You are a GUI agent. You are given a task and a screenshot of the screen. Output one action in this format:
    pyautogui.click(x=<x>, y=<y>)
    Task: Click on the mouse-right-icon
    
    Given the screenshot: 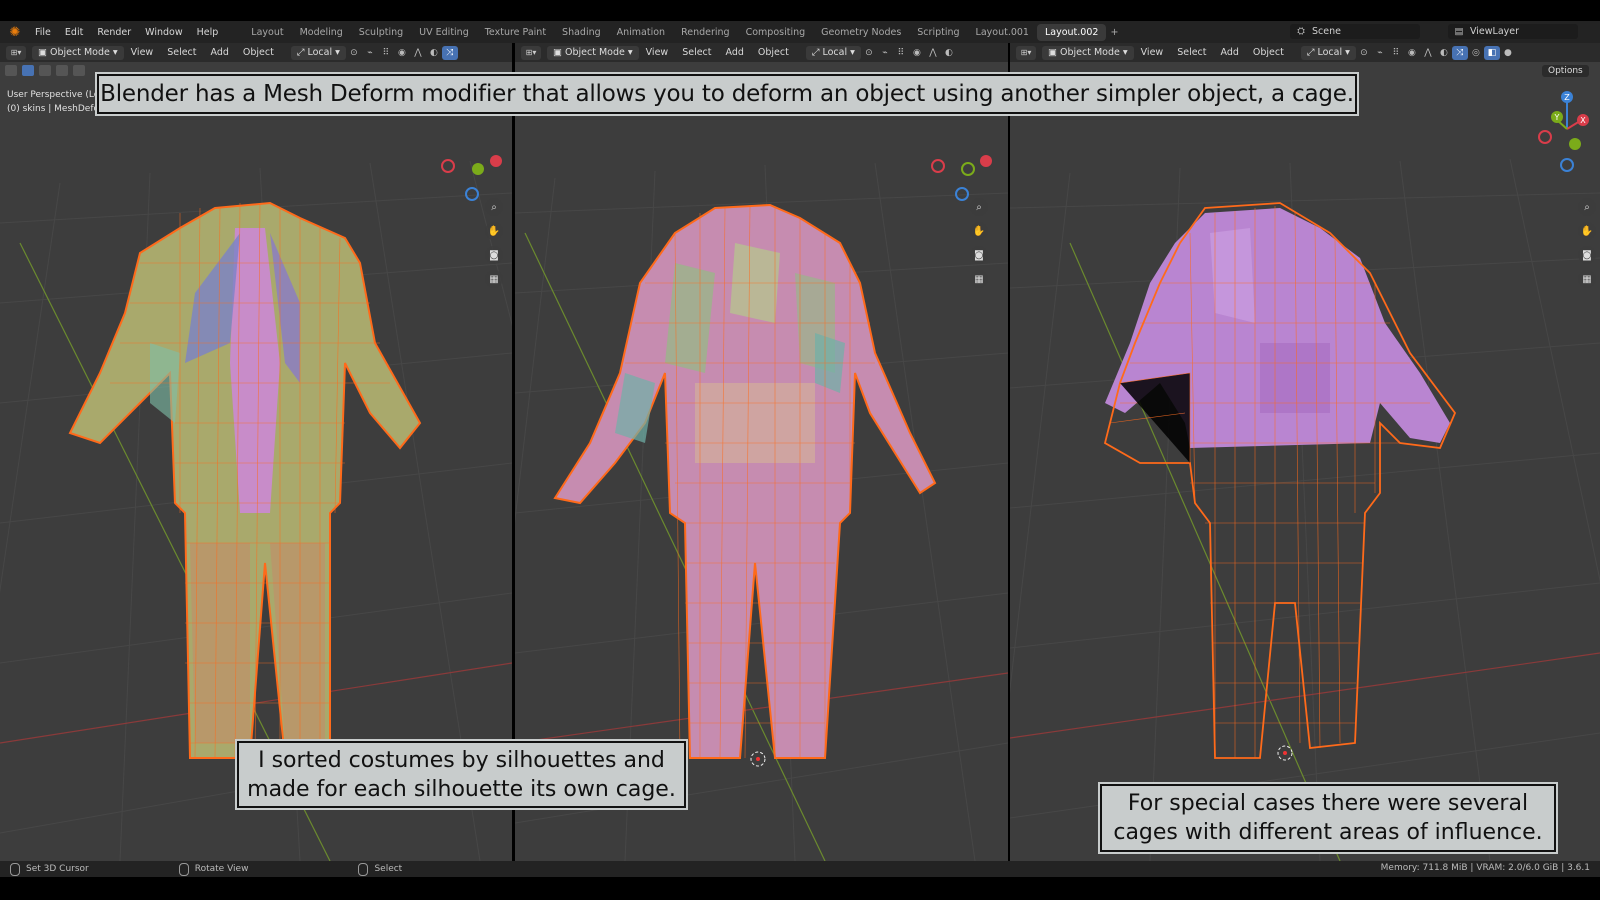 What is the action you would take?
    pyautogui.click(x=363, y=869)
    